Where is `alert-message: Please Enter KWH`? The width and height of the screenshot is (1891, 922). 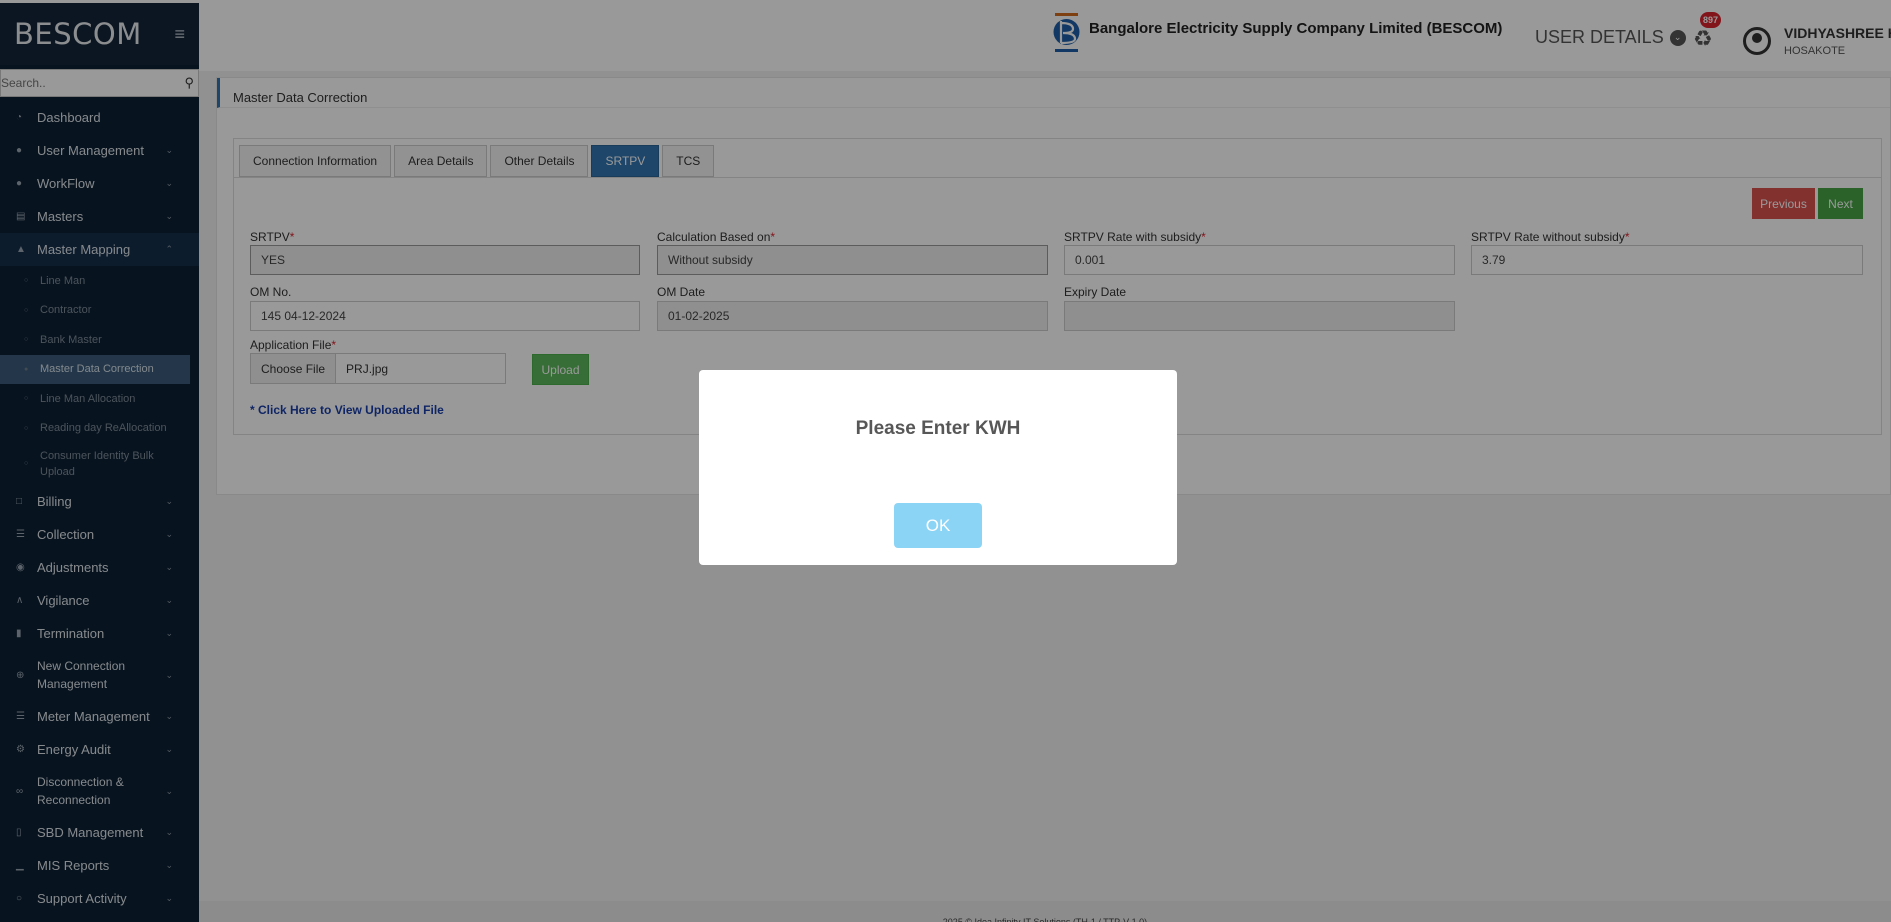
alert-message: Please Enter KWH is located at coordinates (938, 428).